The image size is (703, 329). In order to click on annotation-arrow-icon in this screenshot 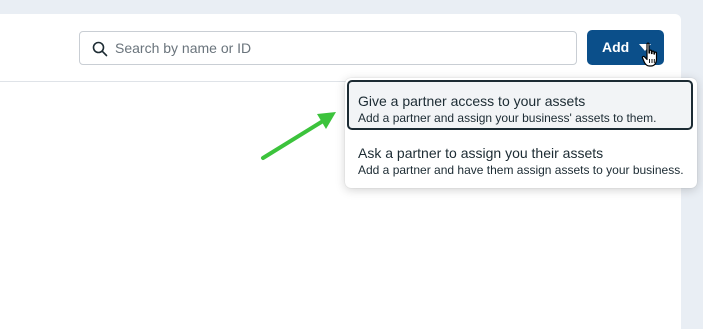, I will do `click(298, 136)`.